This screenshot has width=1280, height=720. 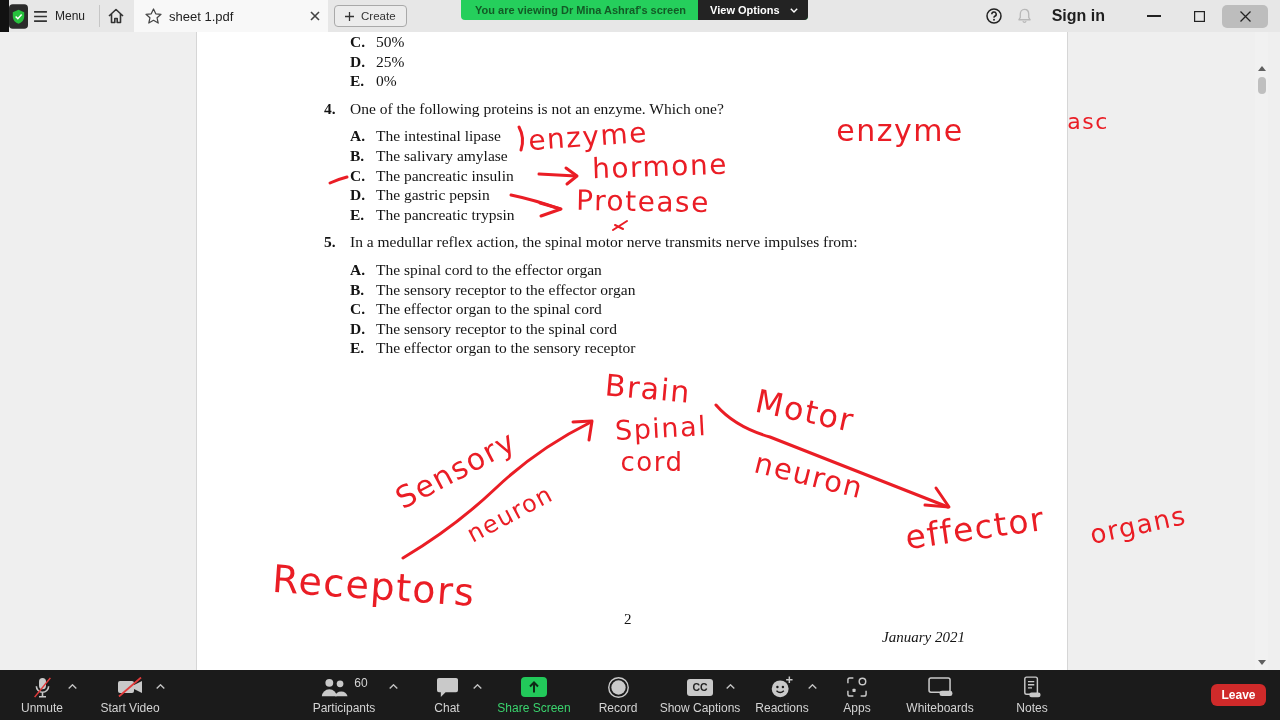 What do you see at coordinates (618, 687) in the screenshot?
I see `record-icon` at bounding box center [618, 687].